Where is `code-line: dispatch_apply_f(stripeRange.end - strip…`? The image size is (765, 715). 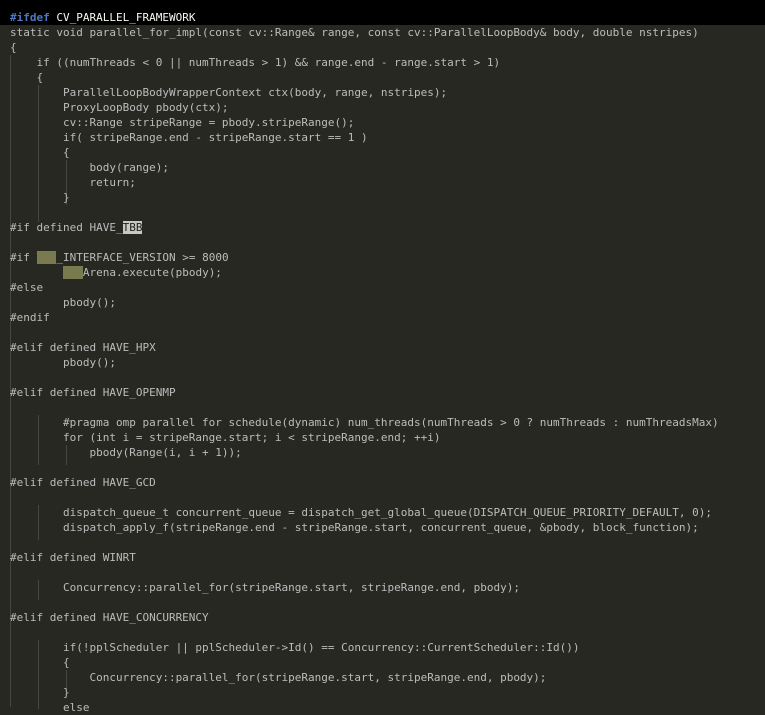 code-line: dispatch_apply_f(stripeRange.end - strip… is located at coordinates (354, 527).